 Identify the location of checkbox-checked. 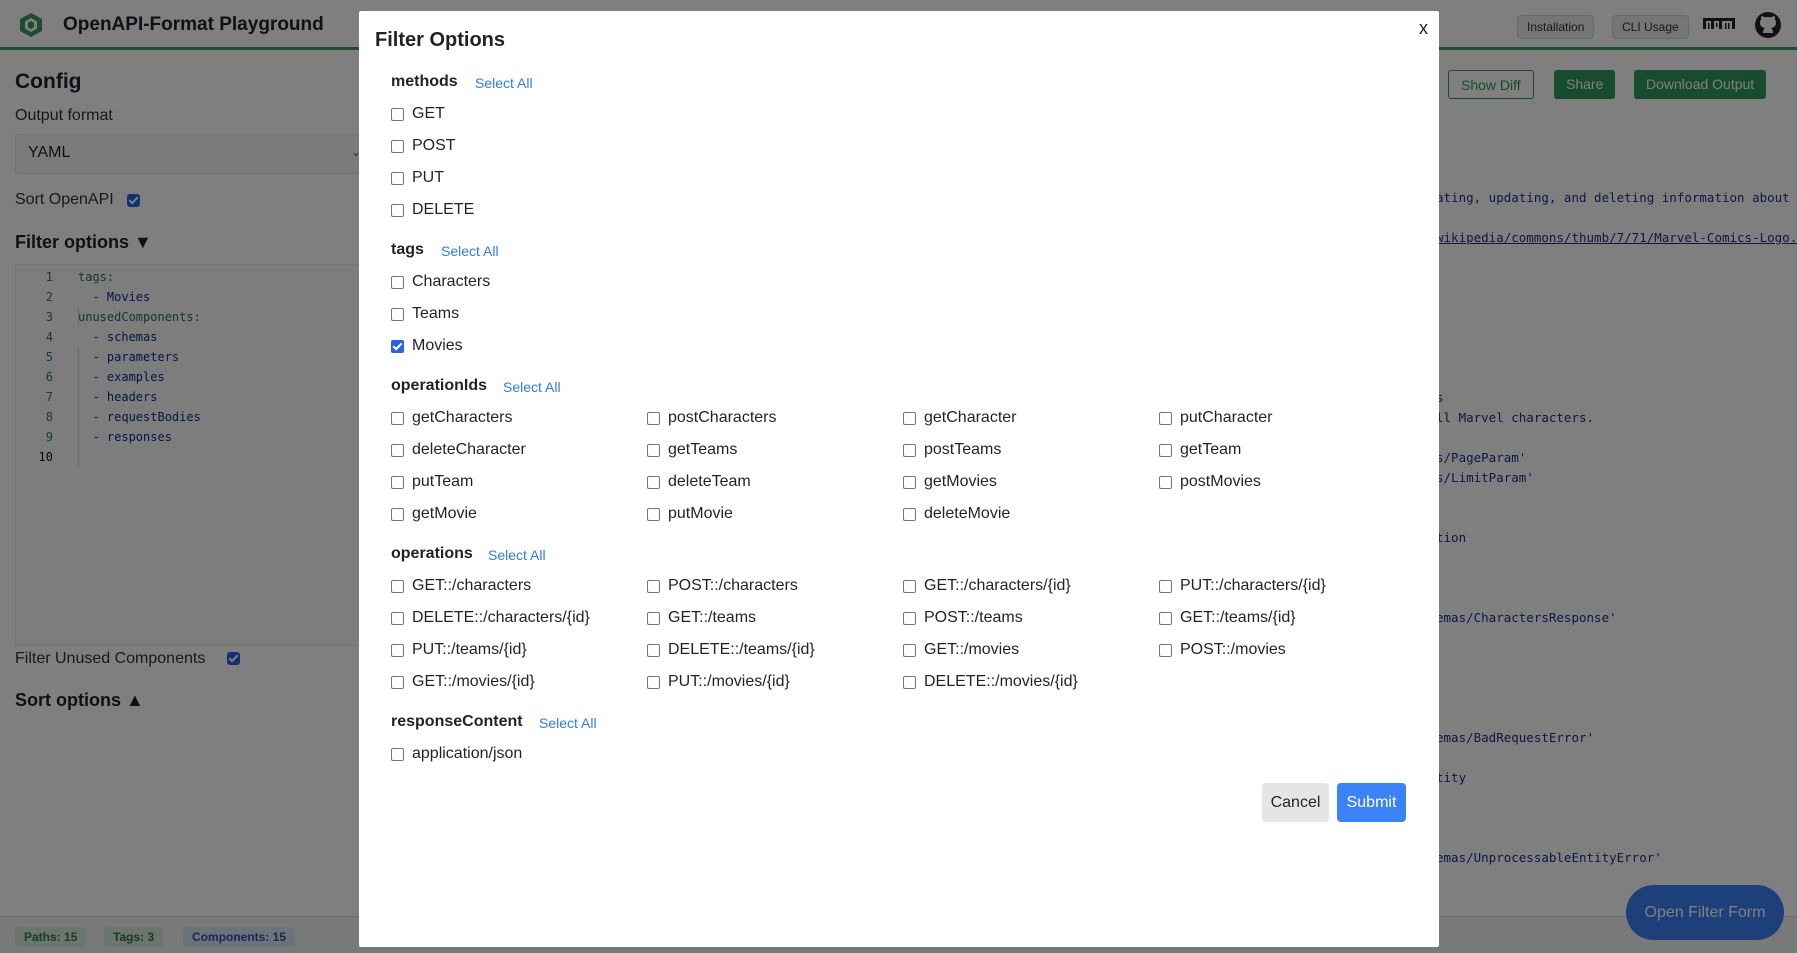
(397, 346).